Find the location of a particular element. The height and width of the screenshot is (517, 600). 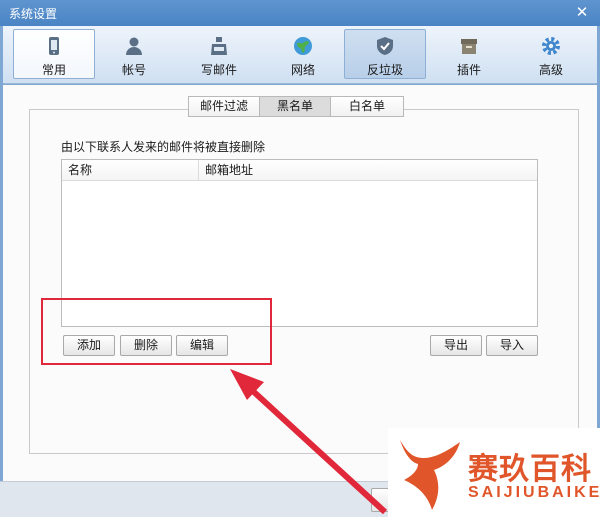

globe-icon is located at coordinates (303, 46).